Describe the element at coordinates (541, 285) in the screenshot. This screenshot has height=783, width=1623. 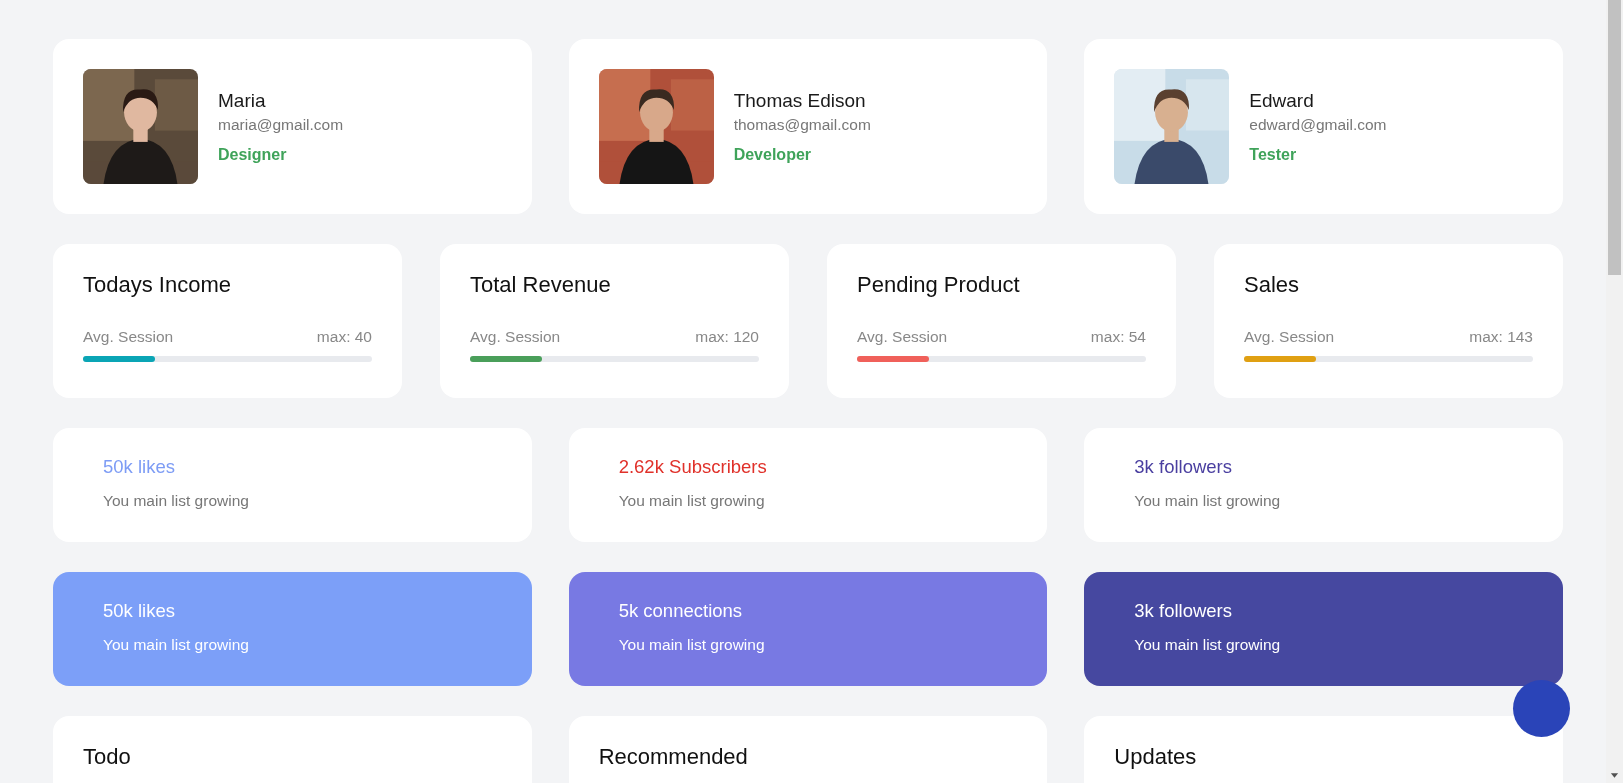
I see `stat-title: Total Revenue` at that location.